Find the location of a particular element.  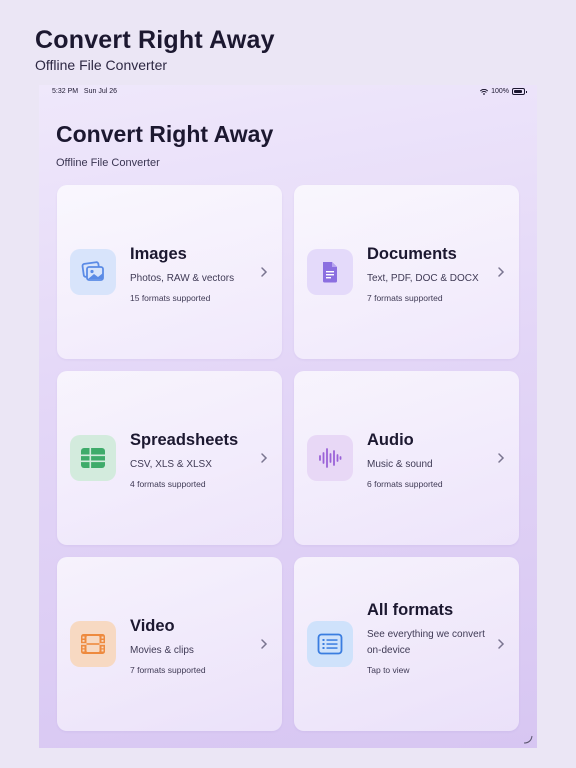

page-title: Convert Right Away is located at coordinates (155, 40).